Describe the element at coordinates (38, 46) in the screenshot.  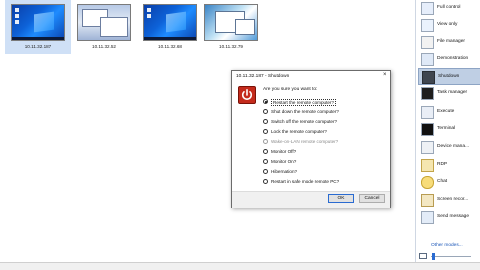
I see `computer-address: 10.11.32.187` at that location.